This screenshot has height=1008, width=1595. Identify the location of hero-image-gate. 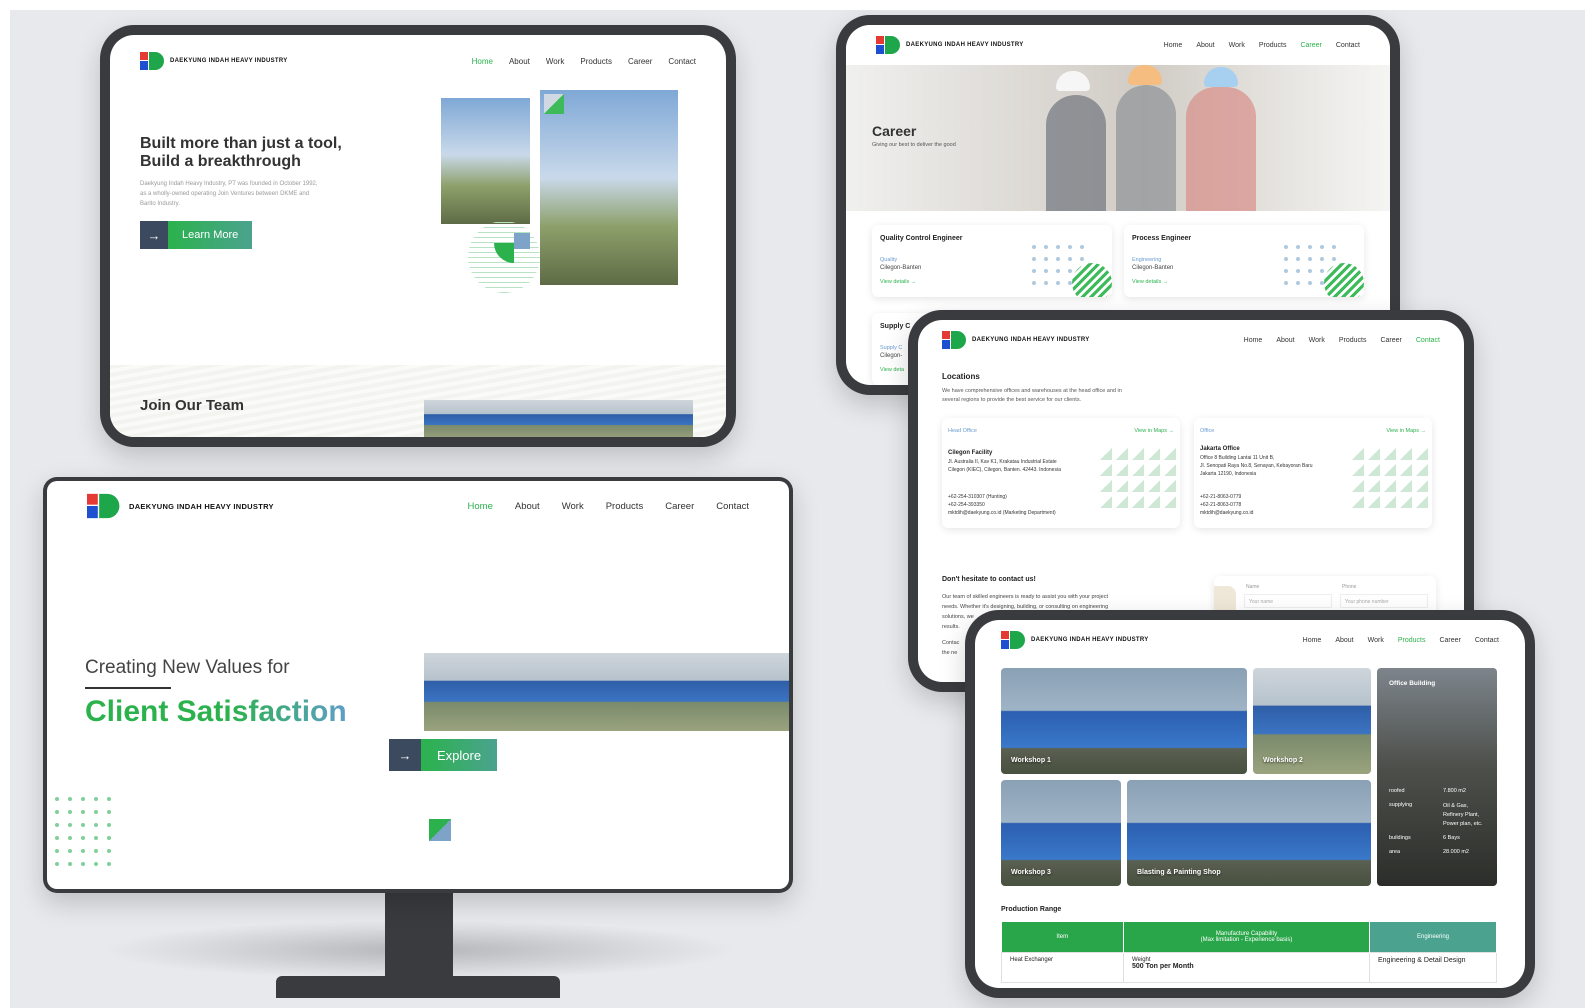
(609, 187).